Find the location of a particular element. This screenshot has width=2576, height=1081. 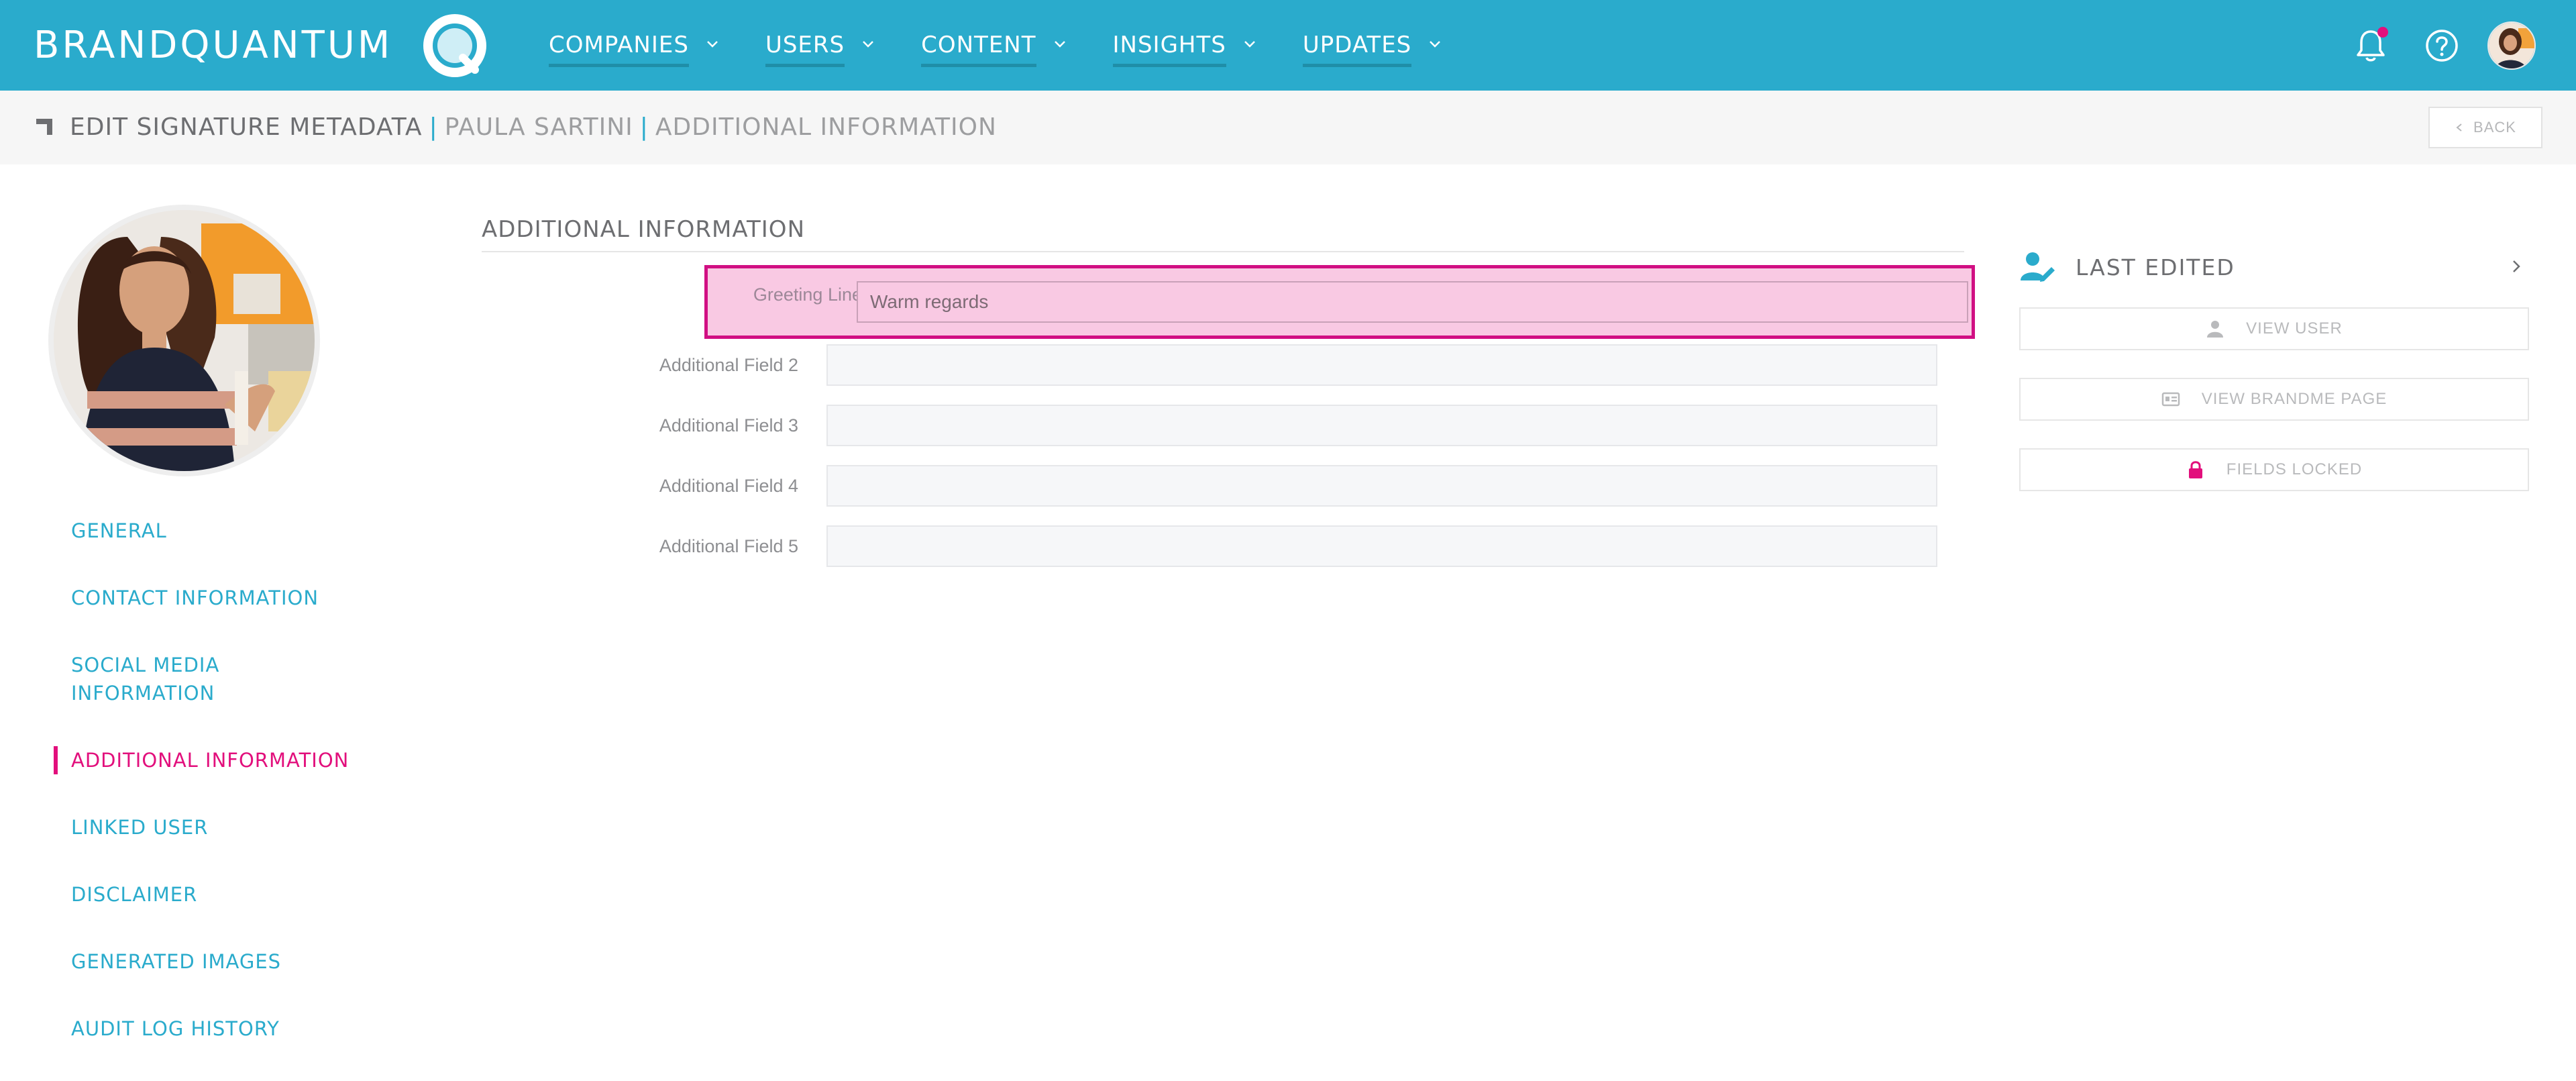

additional-field-4-input is located at coordinates (1381, 486).